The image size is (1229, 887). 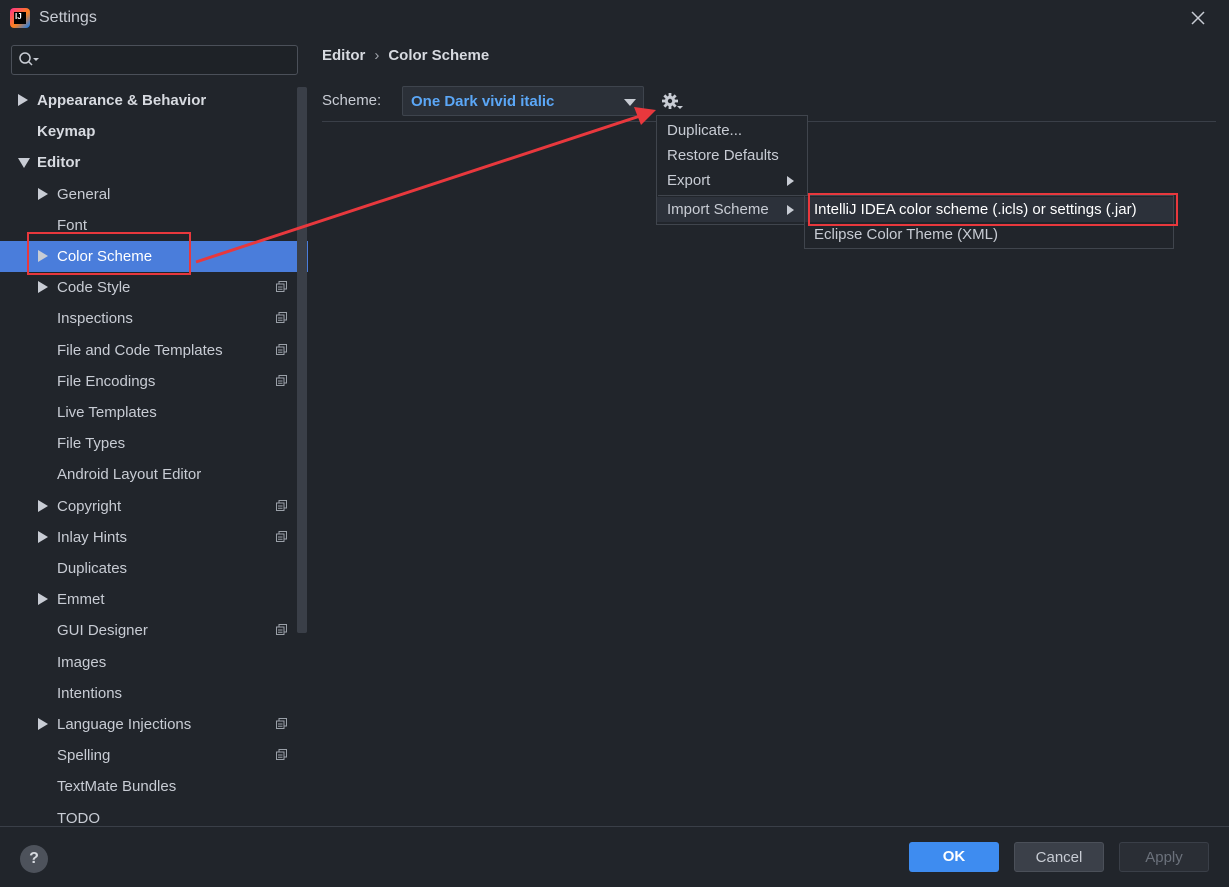 What do you see at coordinates (34, 859) in the screenshot?
I see `help-button: ?` at bounding box center [34, 859].